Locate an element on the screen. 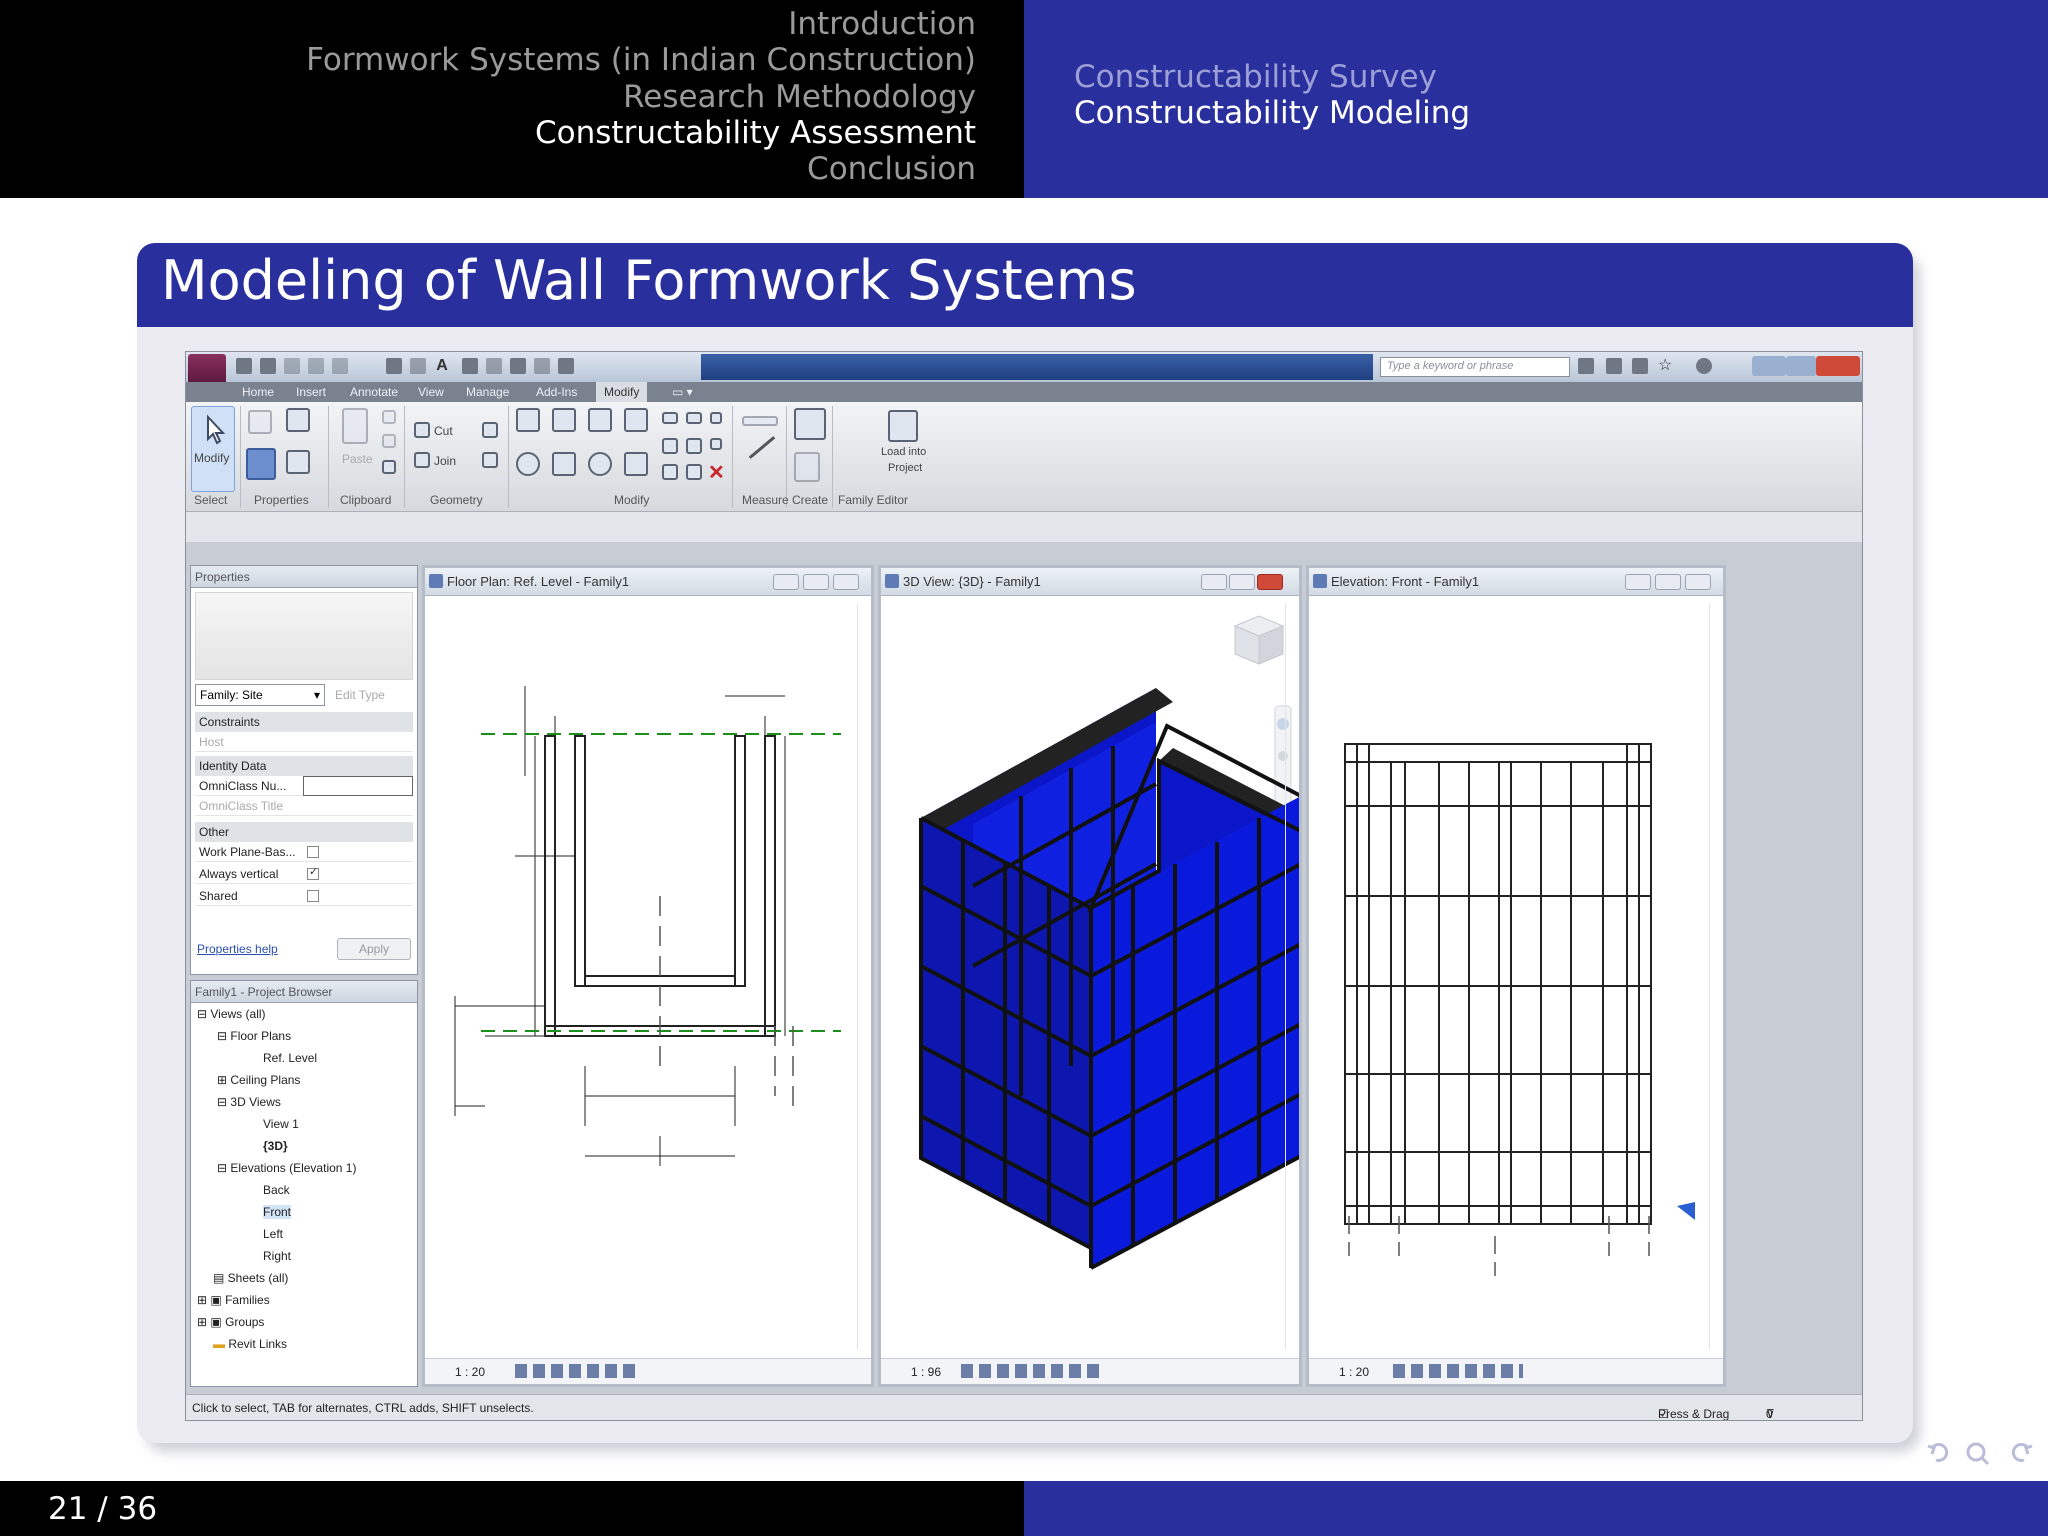  nav-subsection-survey: Constructability Survey is located at coordinates (1255, 77).